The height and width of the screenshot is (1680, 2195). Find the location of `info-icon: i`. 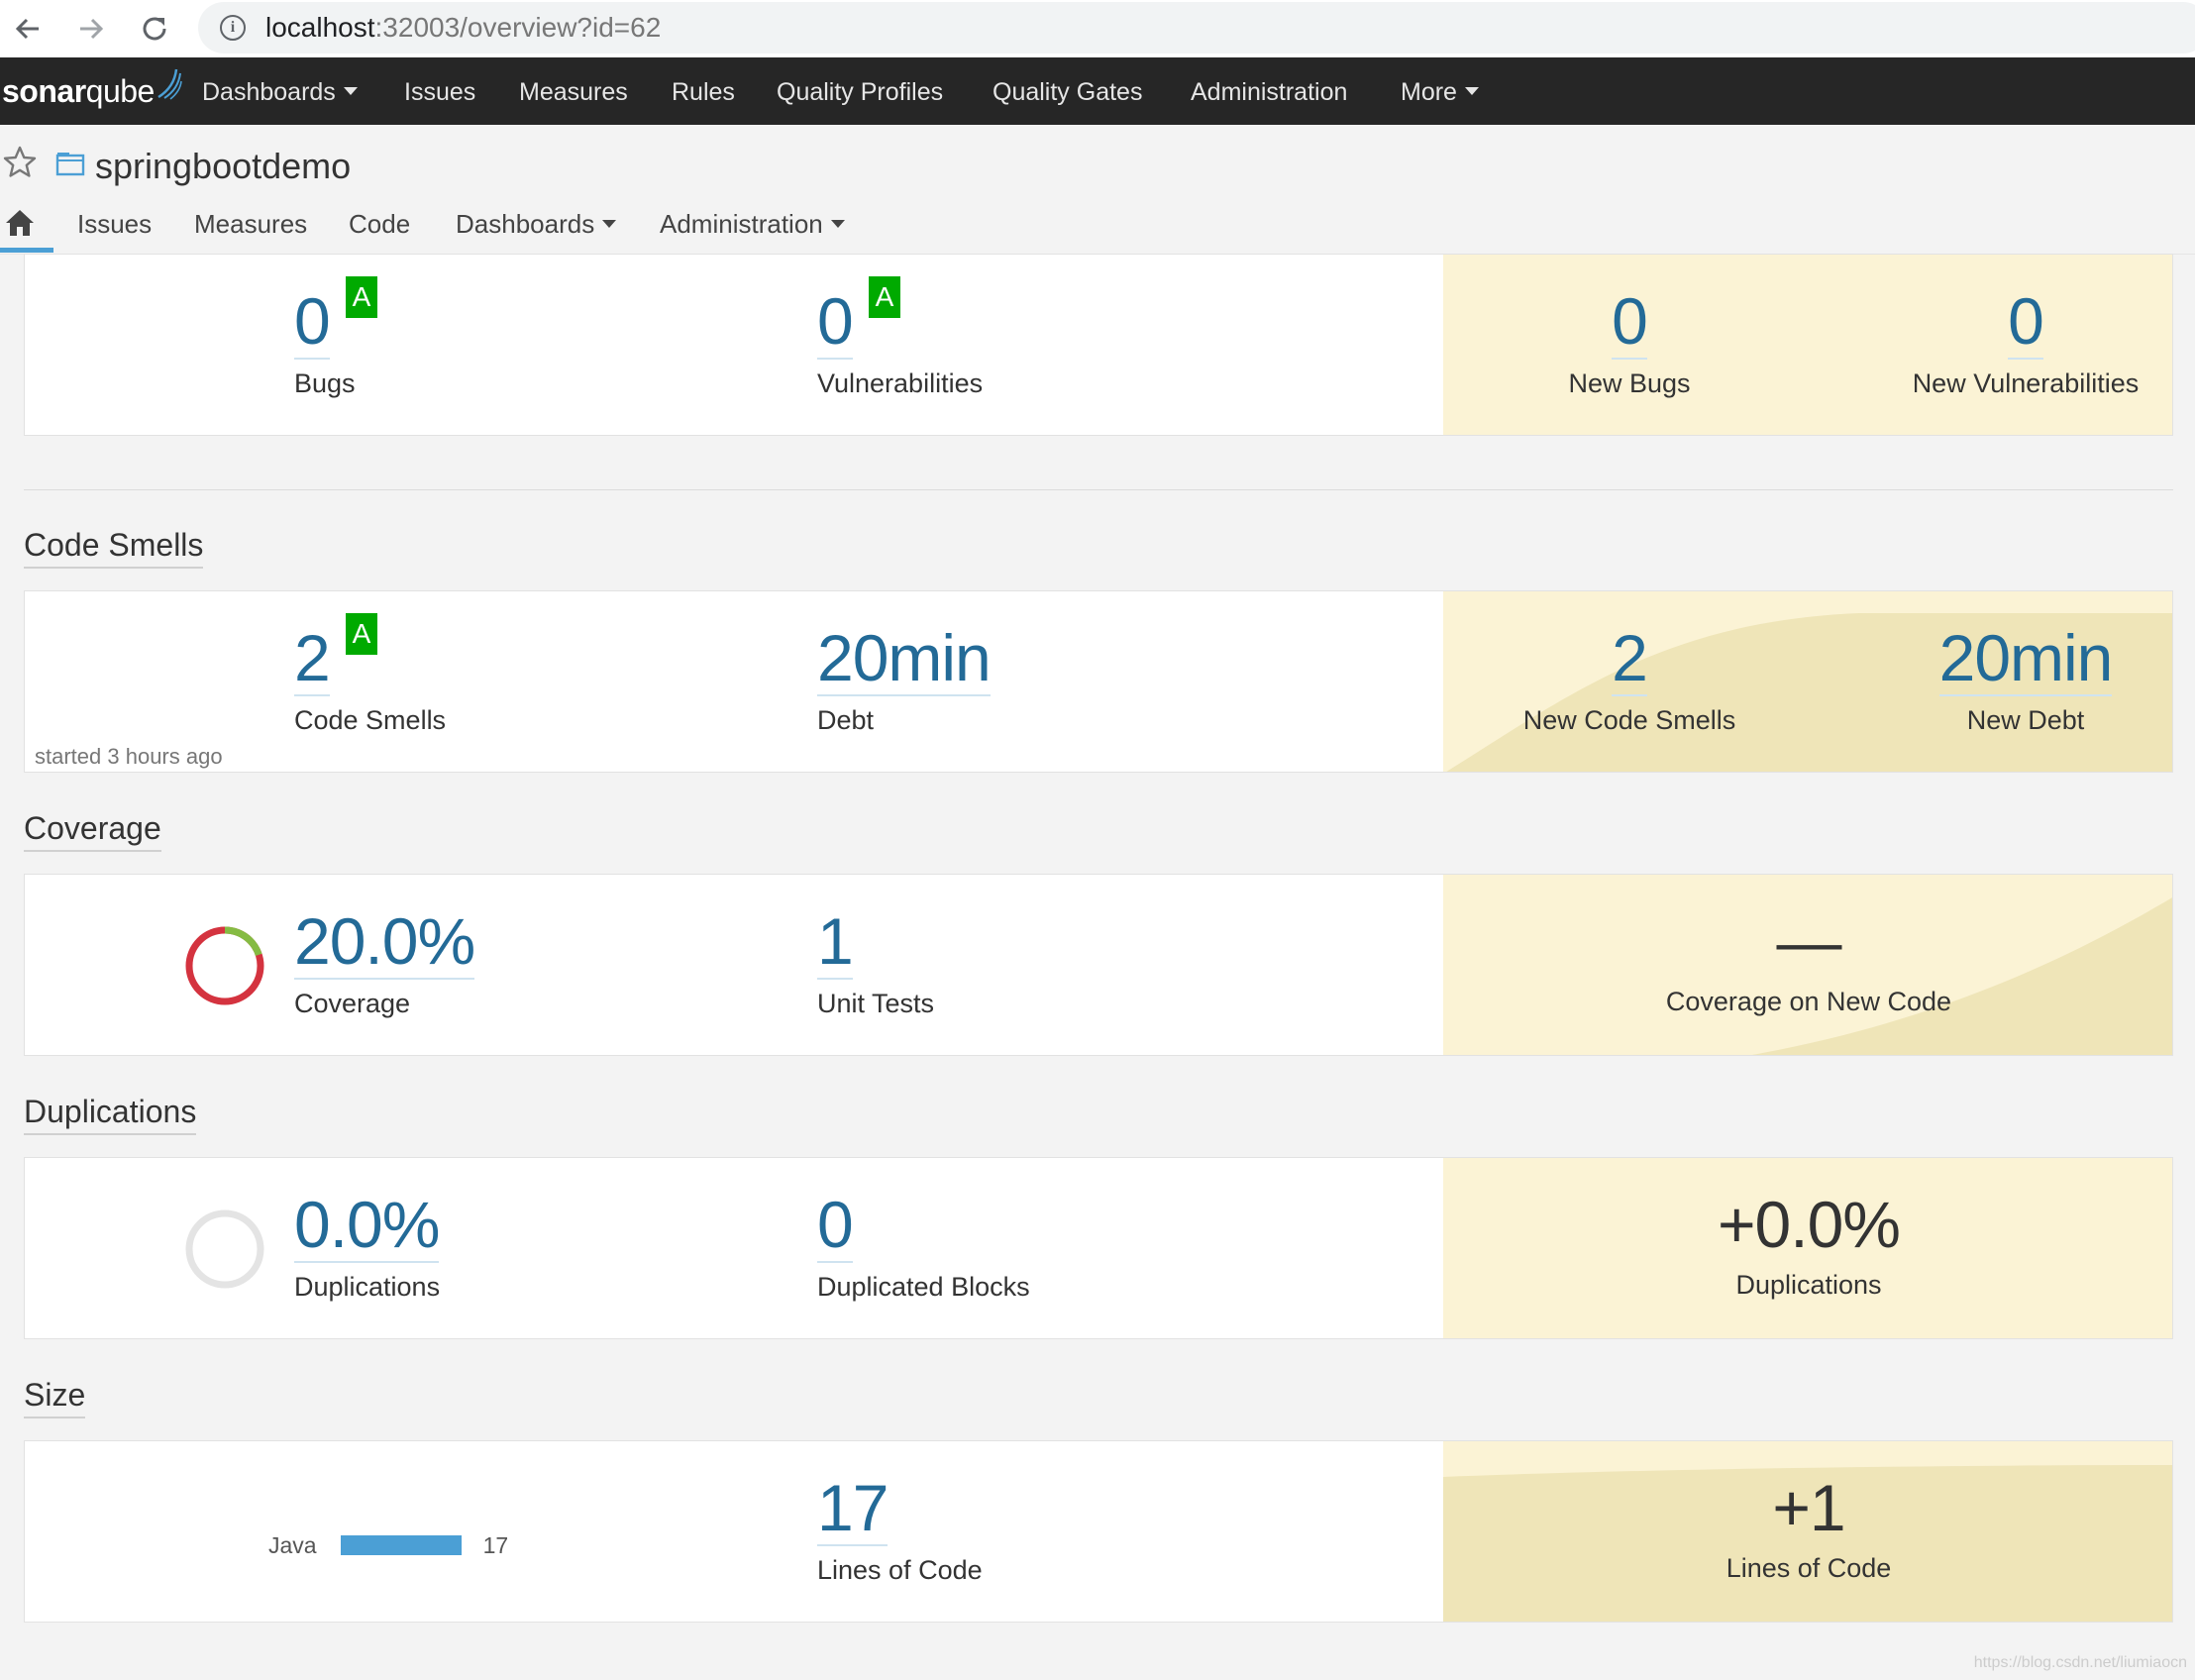

info-icon: i is located at coordinates (233, 28).